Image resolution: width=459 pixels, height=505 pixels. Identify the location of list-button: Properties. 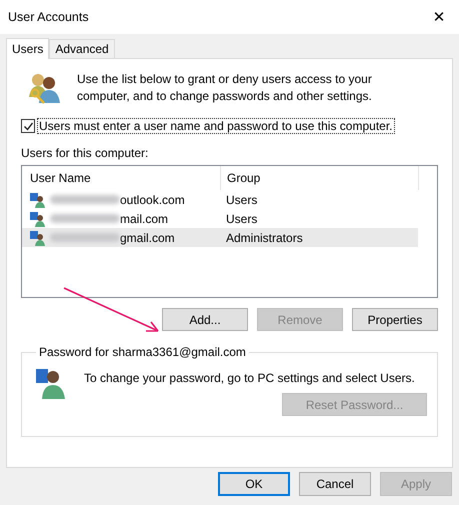
(395, 319).